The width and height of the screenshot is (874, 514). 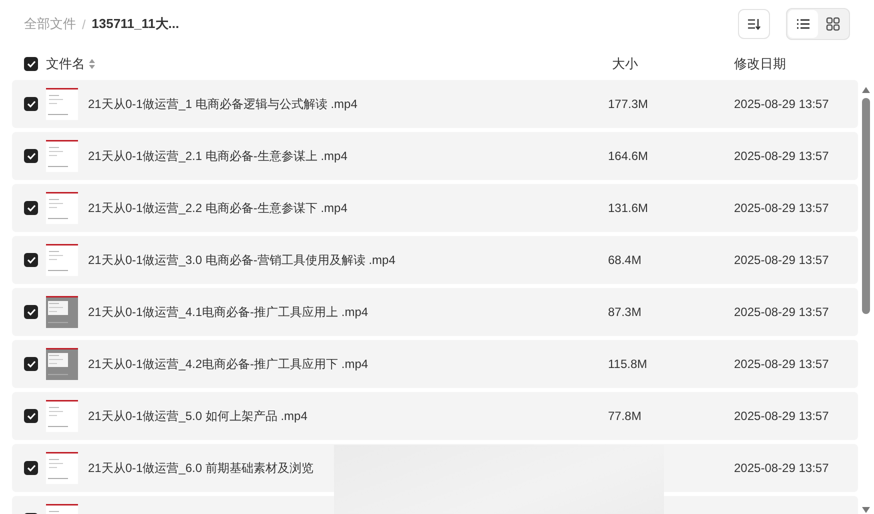 I want to click on list-view-button, so click(x=803, y=24).